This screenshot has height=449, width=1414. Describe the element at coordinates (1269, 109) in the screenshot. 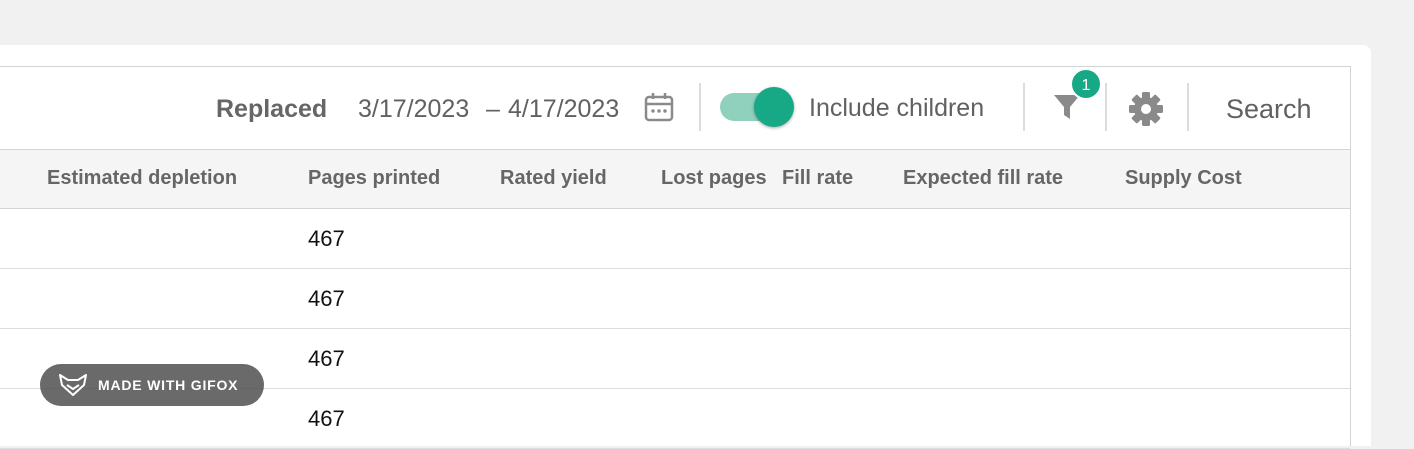

I see `search-button: Search` at that location.